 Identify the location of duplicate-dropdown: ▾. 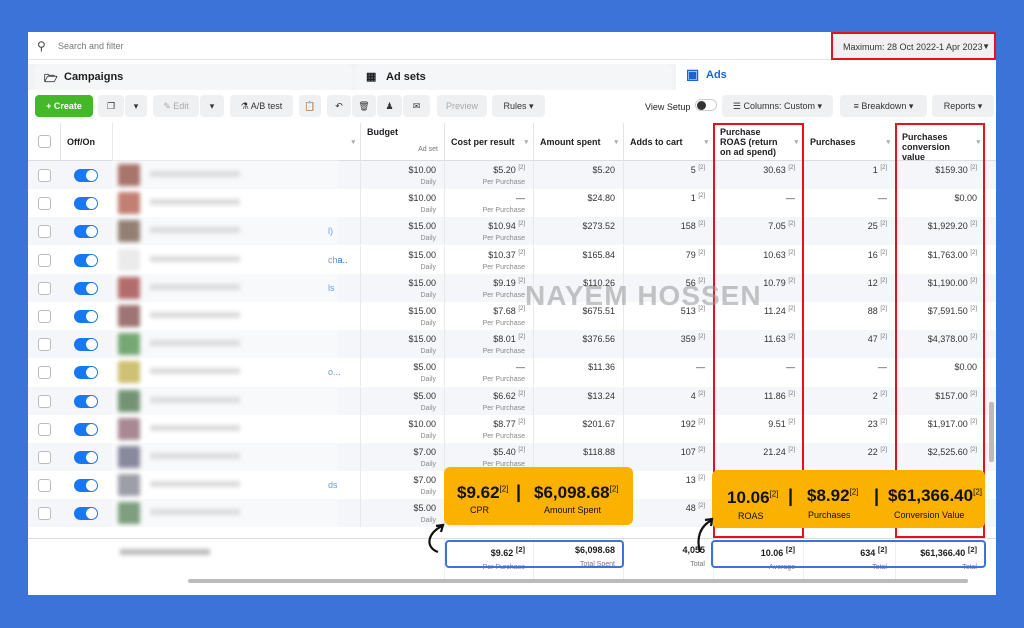
(136, 106).